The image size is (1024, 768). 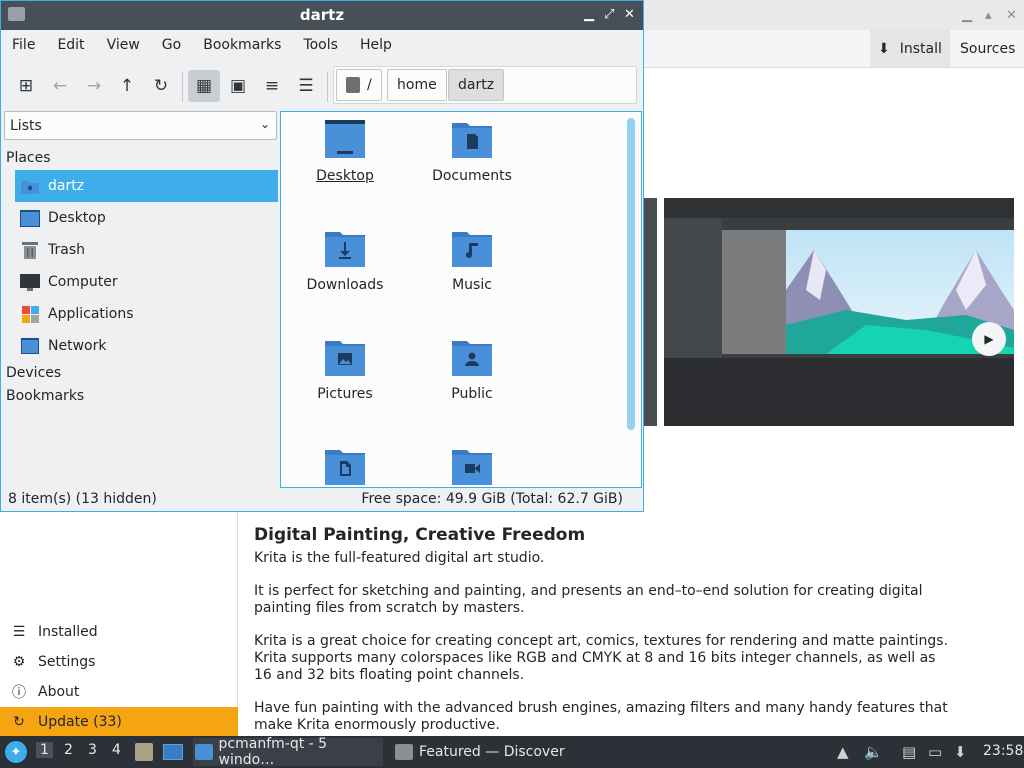 What do you see at coordinates (320, 45) in the screenshot?
I see `menu-tools: Tools` at bounding box center [320, 45].